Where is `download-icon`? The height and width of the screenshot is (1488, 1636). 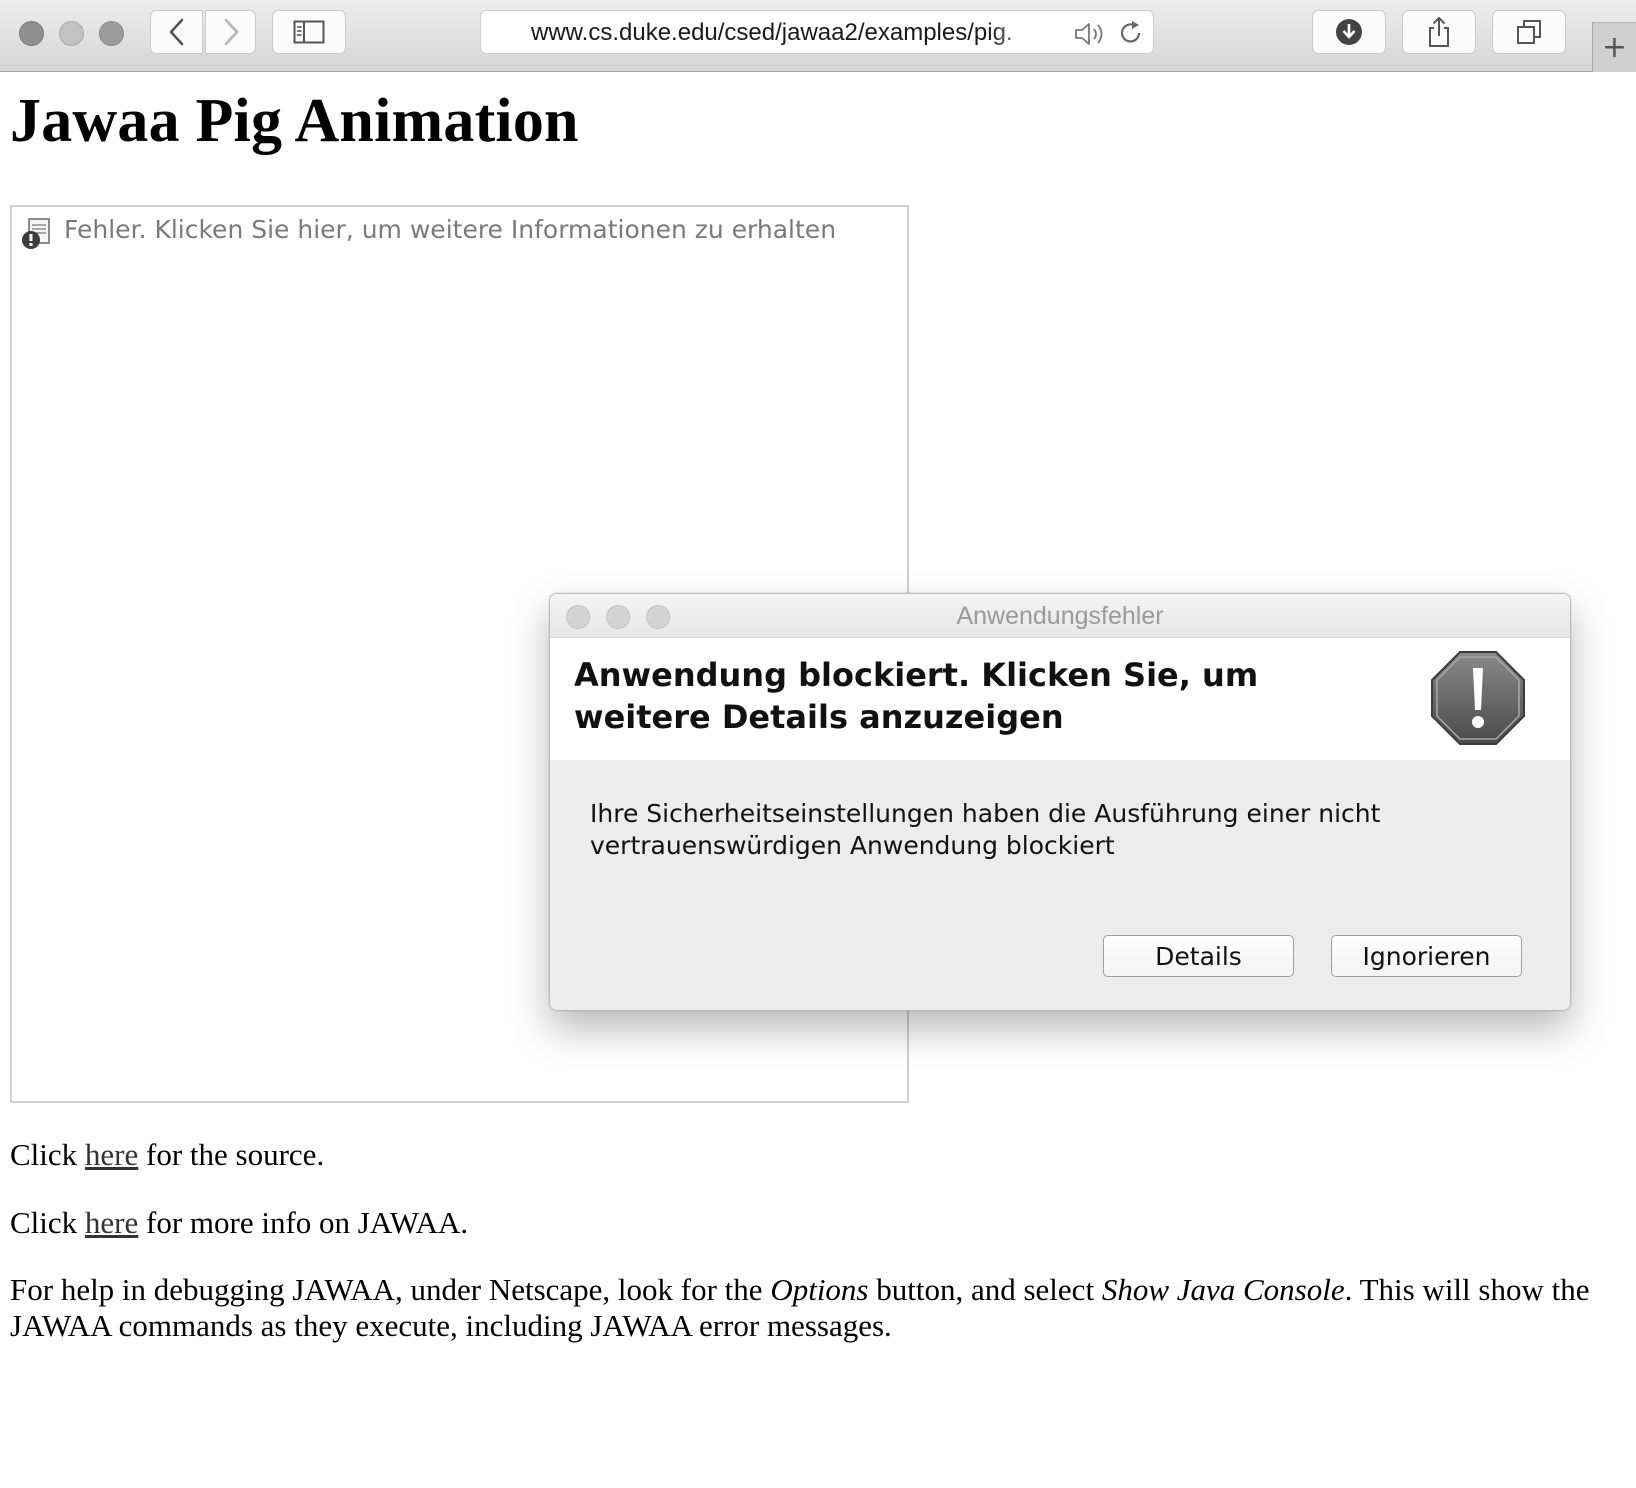
download-icon is located at coordinates (1349, 32).